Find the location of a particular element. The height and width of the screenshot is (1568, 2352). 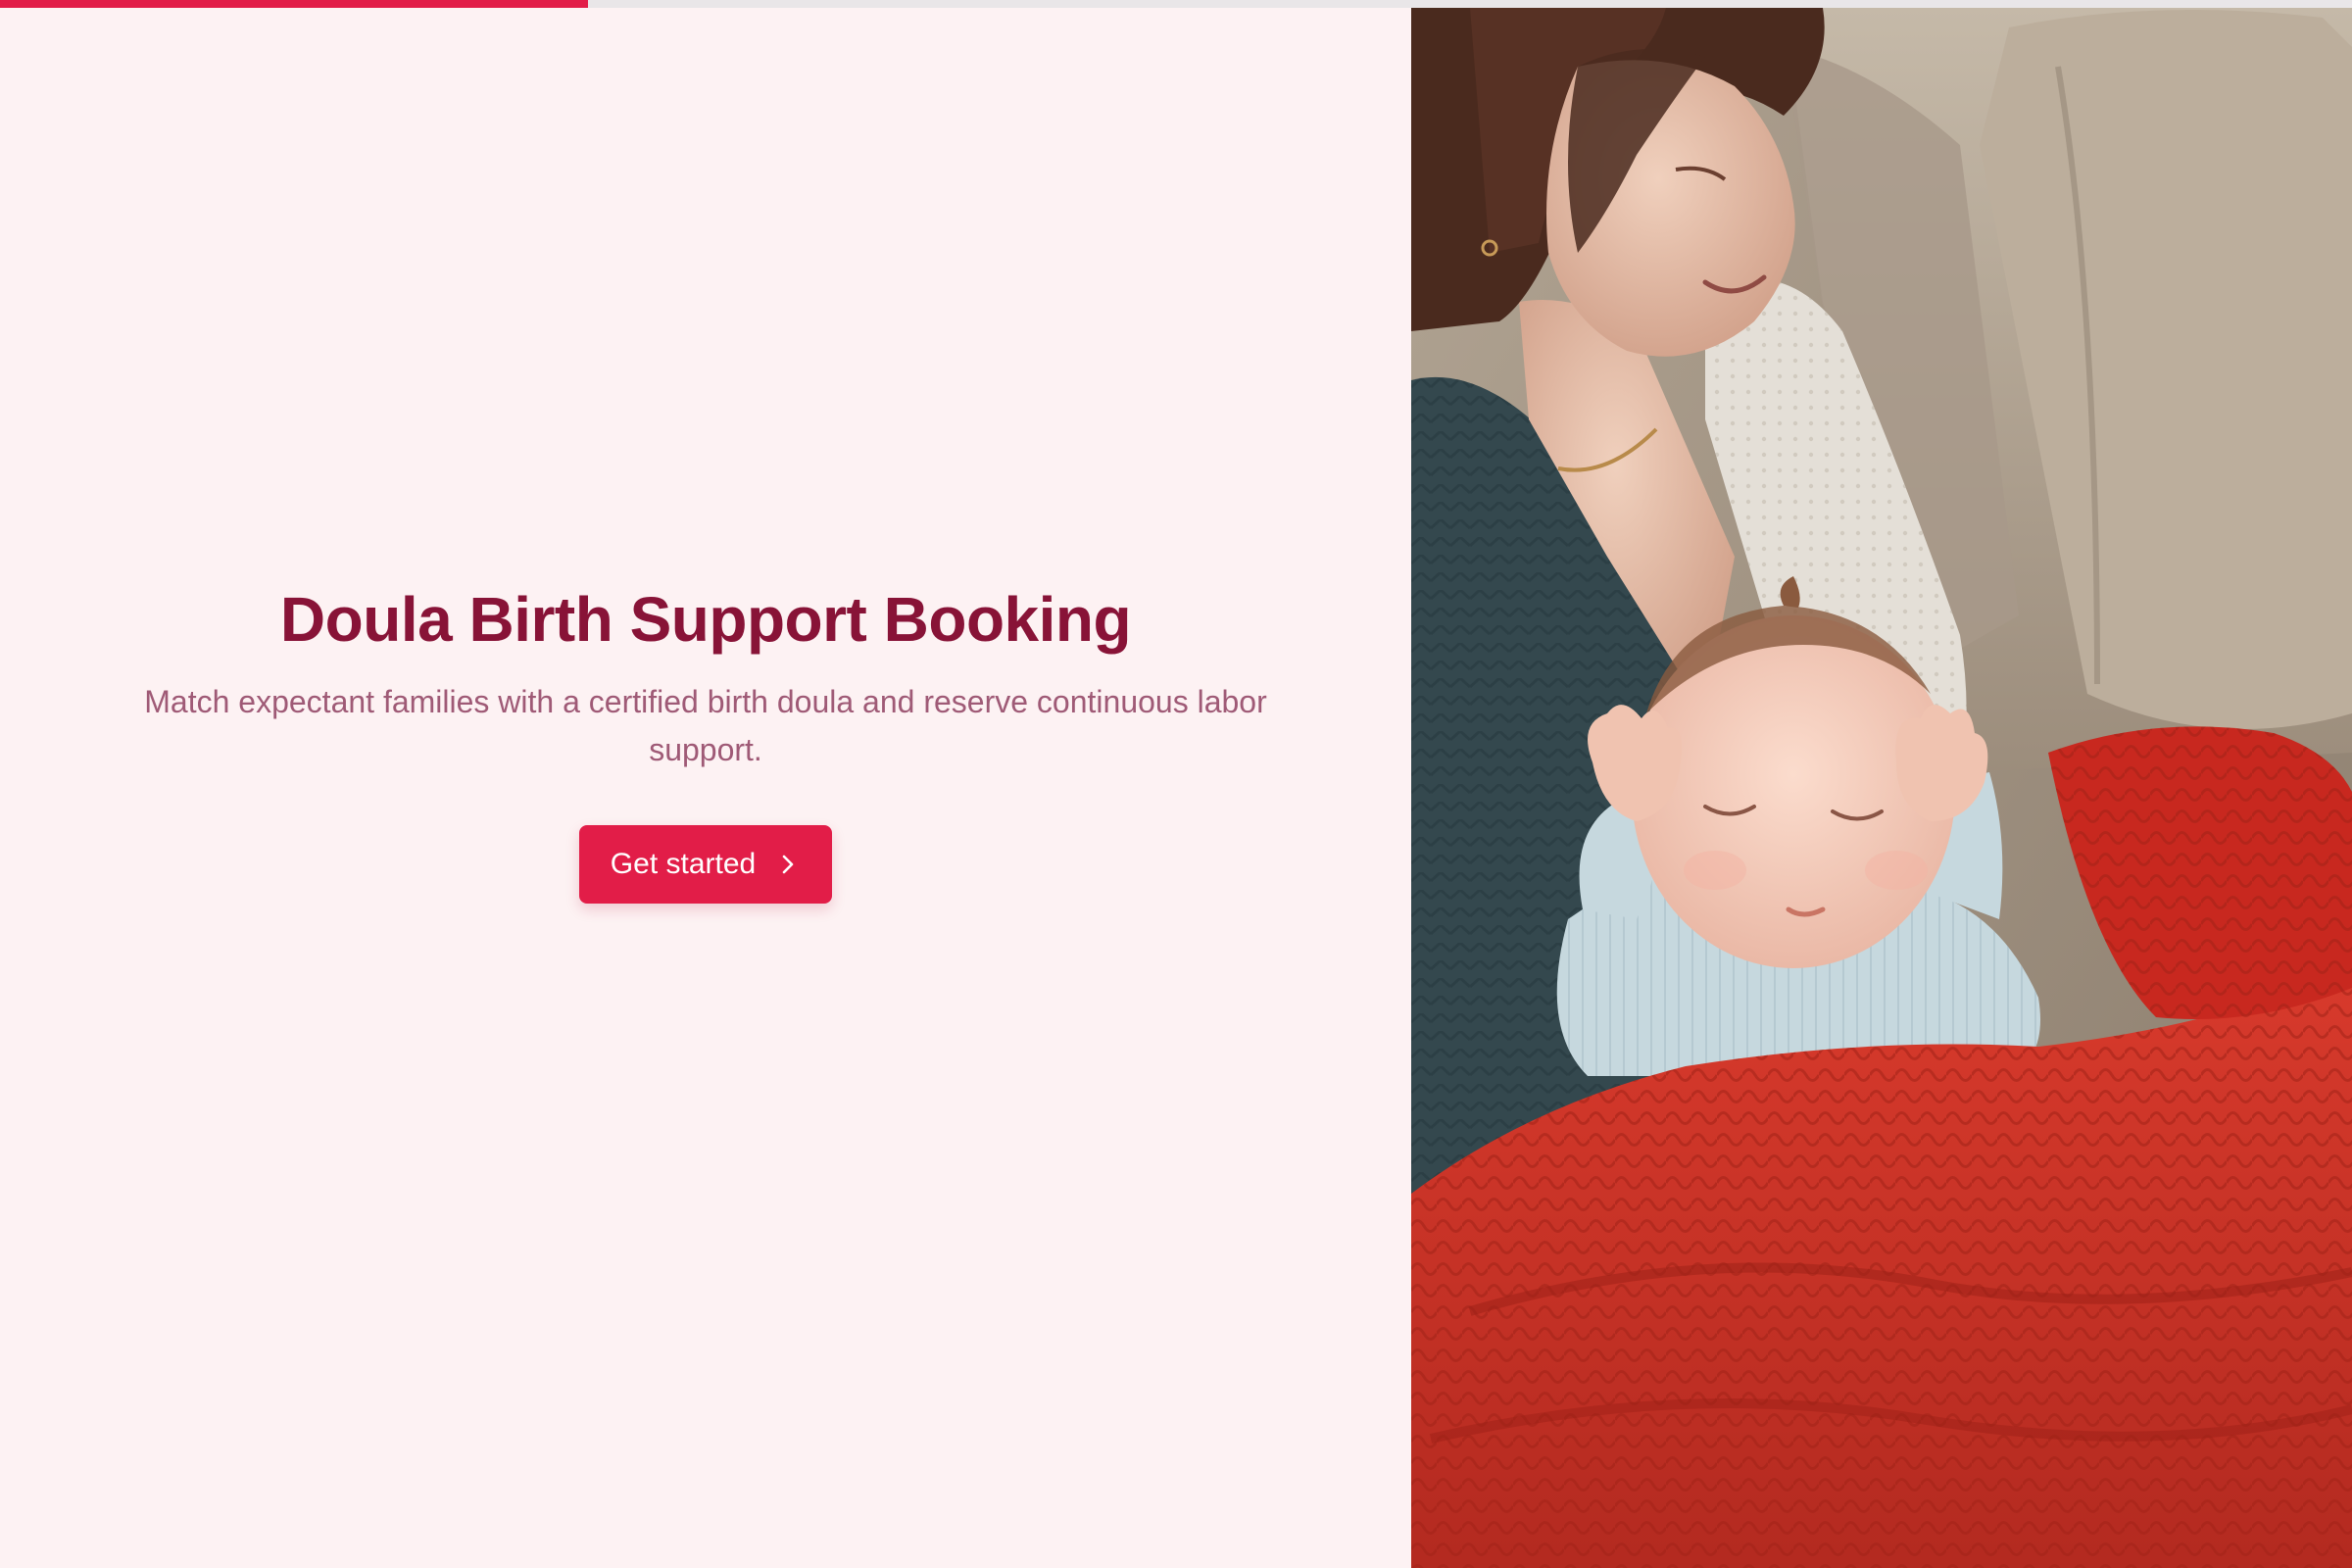

get-started-button: Get started is located at coordinates (705, 864).